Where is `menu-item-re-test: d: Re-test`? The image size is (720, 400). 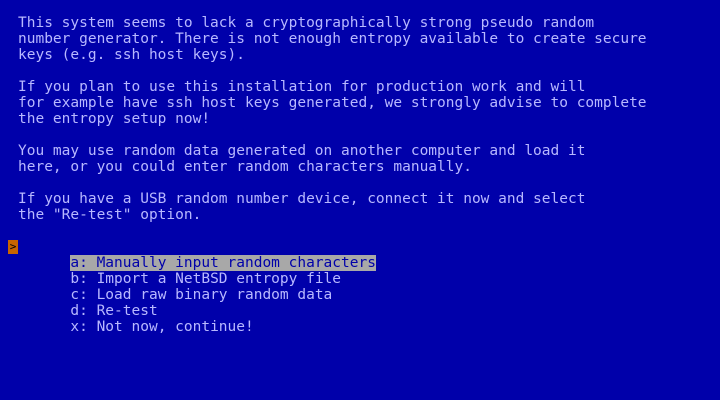 menu-item-re-test: d: Re-test is located at coordinates (197, 303).